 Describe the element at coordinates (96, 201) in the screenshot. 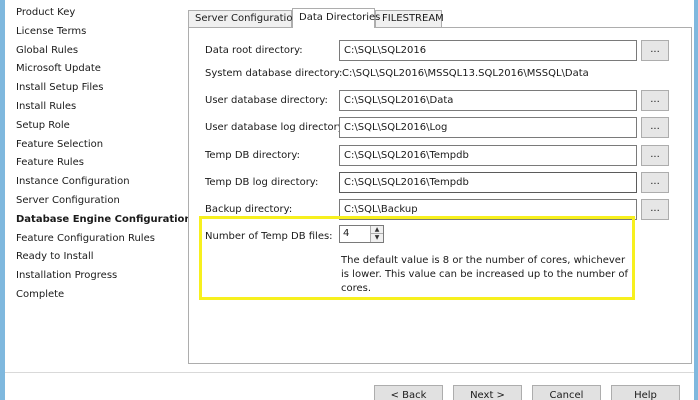

I see `nav-item-server-configuration: Server Configuration` at that location.